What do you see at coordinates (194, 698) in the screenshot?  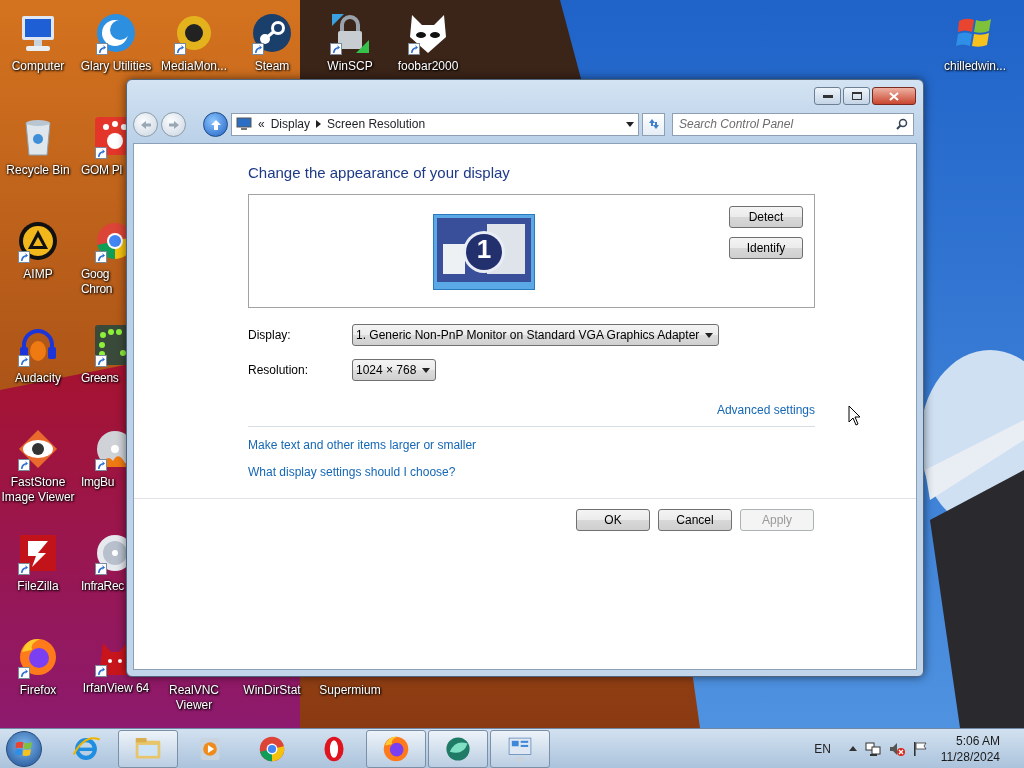 I see `icon-label: RealVNC Viewer` at bounding box center [194, 698].